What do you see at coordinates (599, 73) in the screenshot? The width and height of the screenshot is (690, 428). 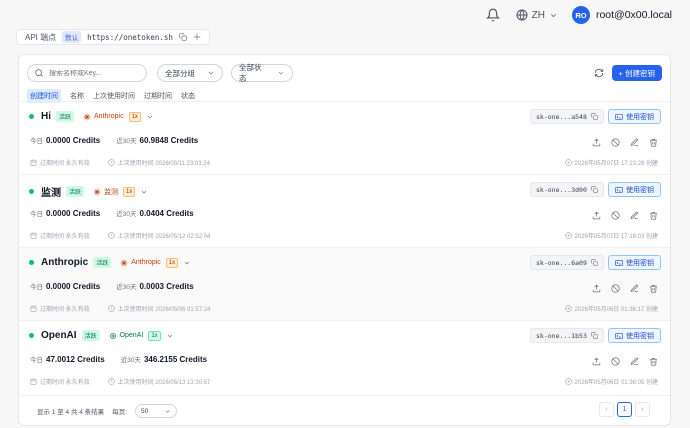 I see `refresh-icon` at bounding box center [599, 73].